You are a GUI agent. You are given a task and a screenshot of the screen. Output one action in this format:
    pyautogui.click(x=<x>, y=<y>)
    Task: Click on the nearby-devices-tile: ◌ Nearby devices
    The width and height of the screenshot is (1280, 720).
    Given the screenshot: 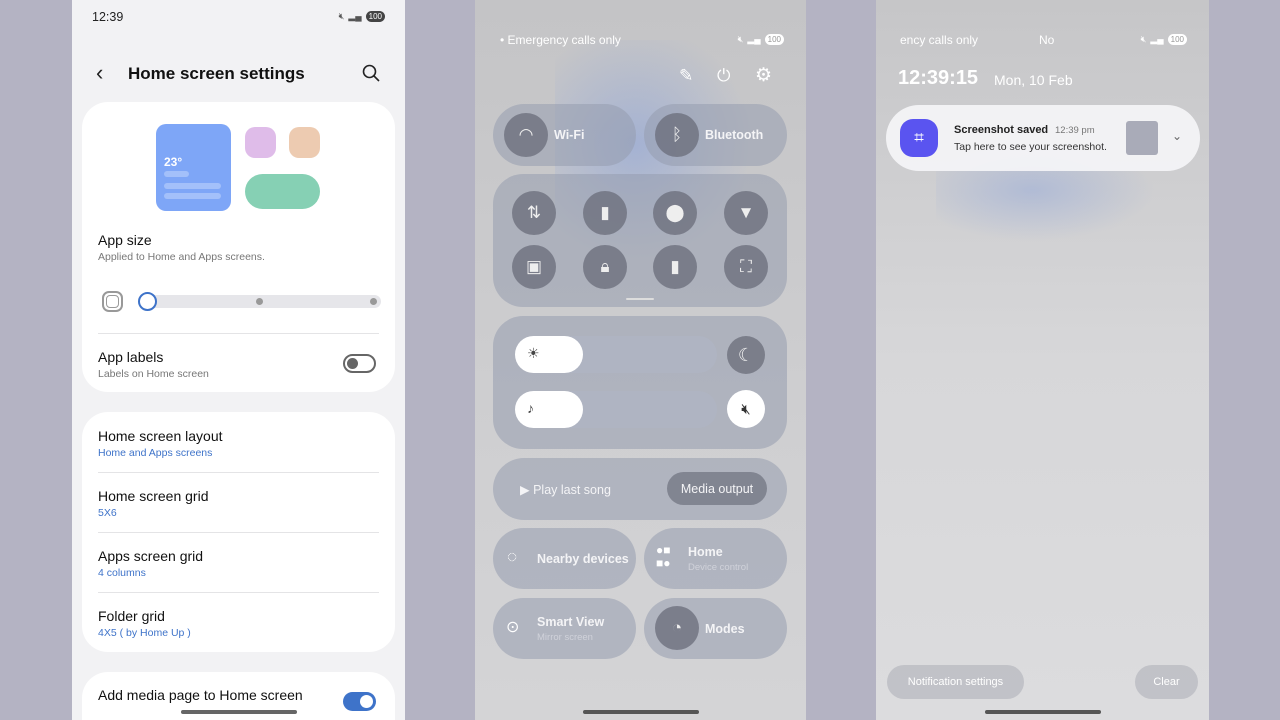 What is the action you would take?
    pyautogui.click(x=564, y=558)
    